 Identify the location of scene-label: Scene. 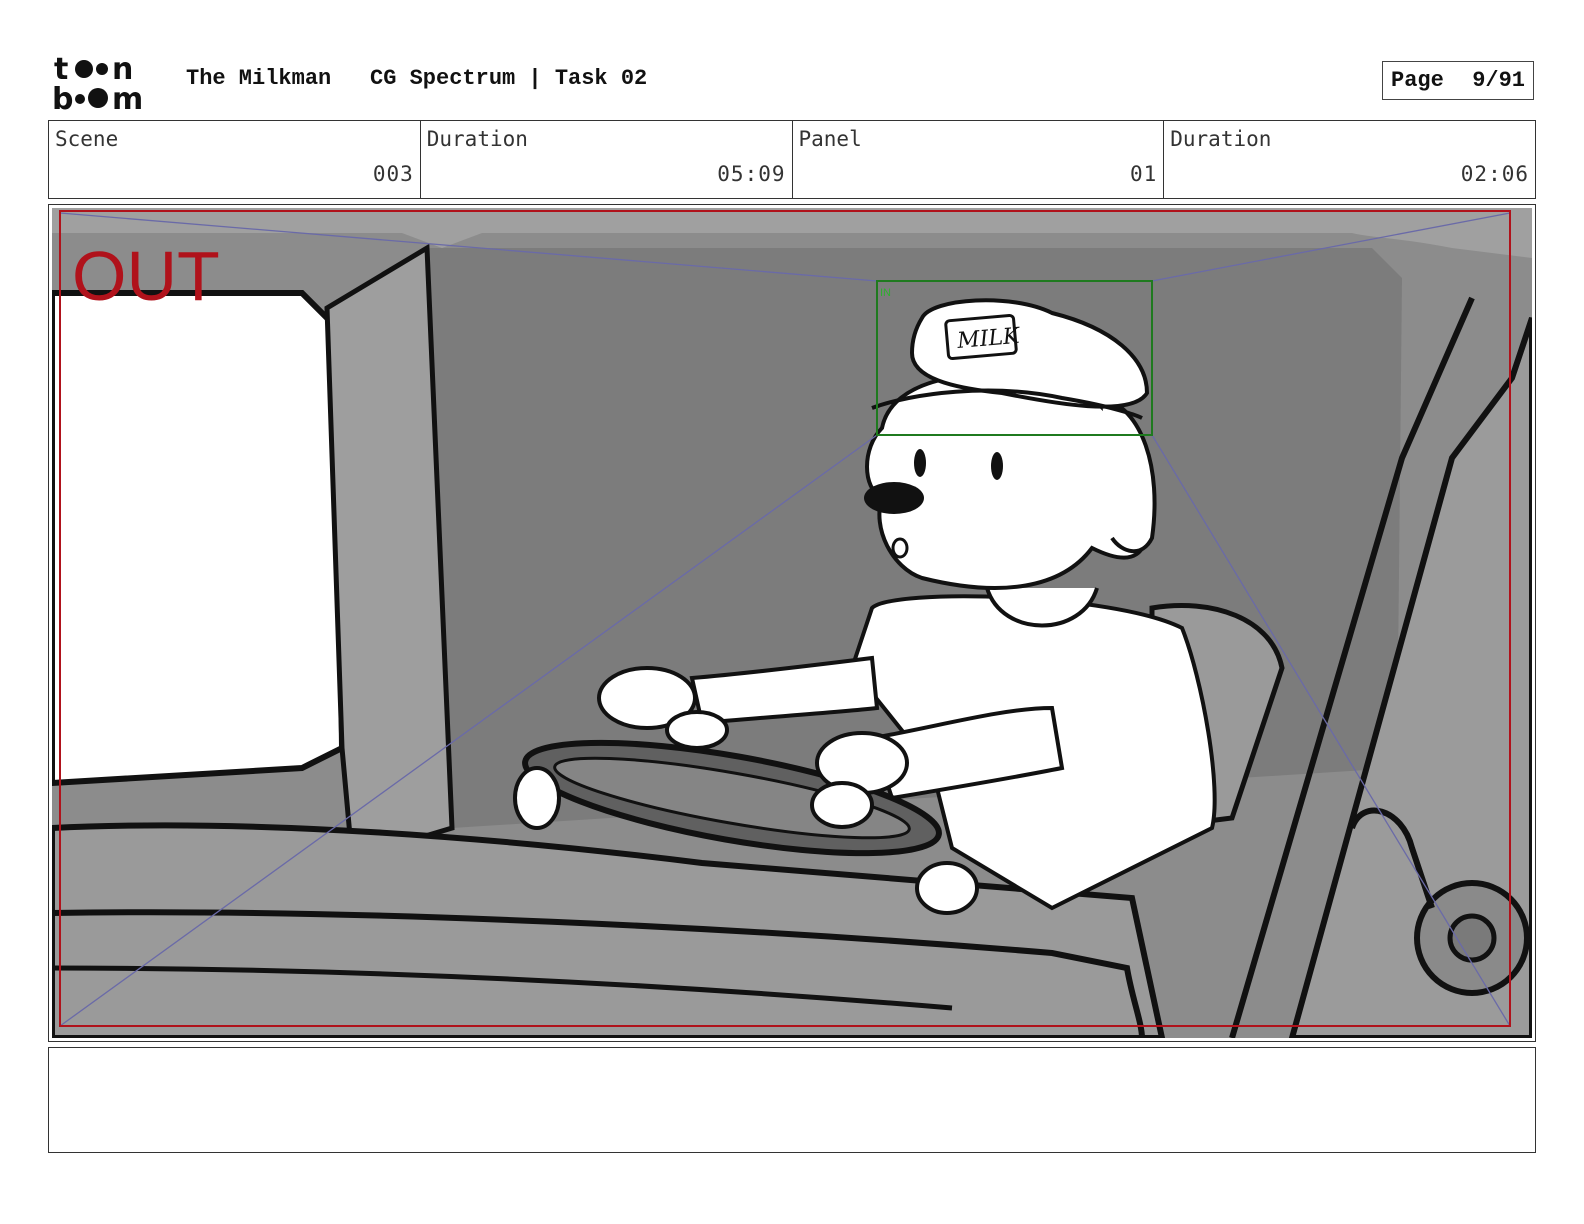
(87, 139).